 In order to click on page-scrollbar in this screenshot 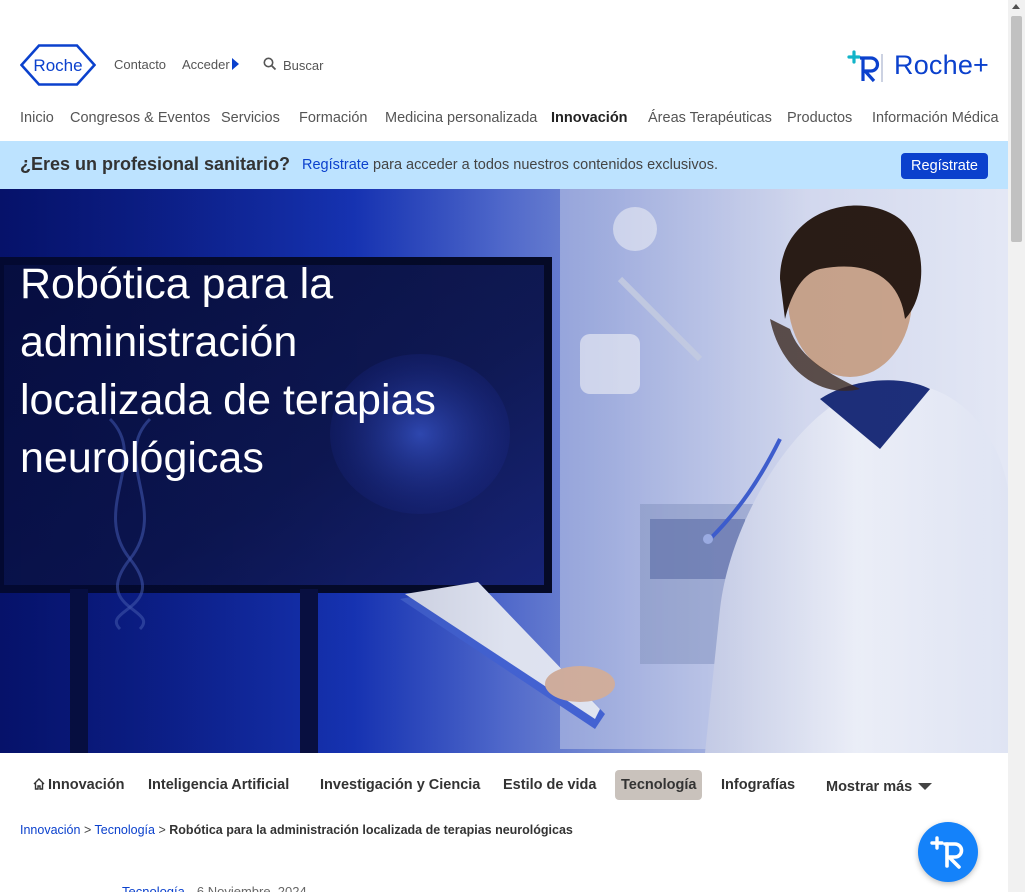, I will do `click(1016, 446)`.